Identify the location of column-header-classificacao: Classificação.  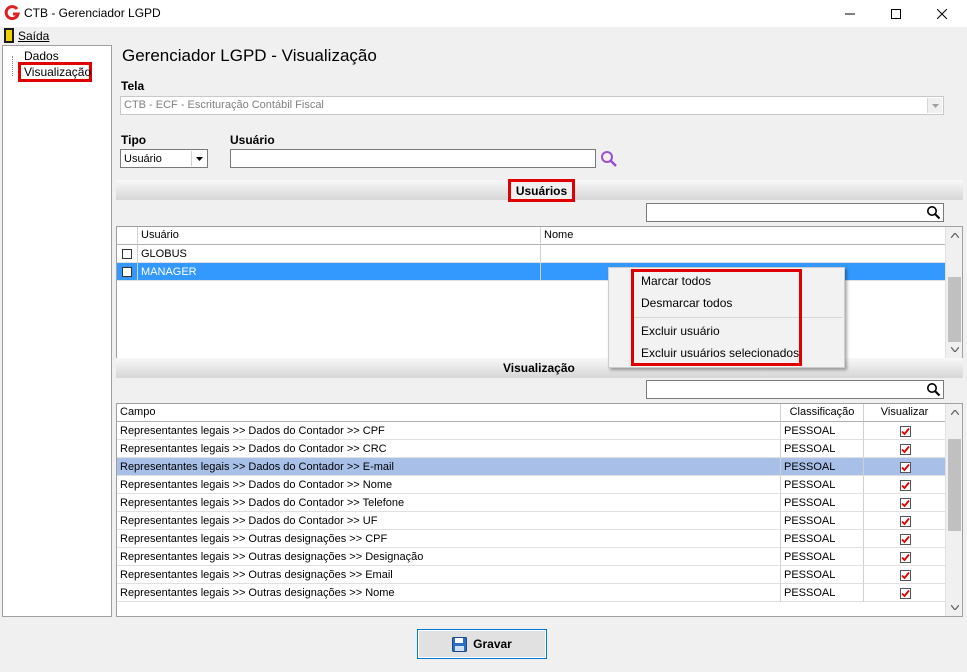
(822, 413).